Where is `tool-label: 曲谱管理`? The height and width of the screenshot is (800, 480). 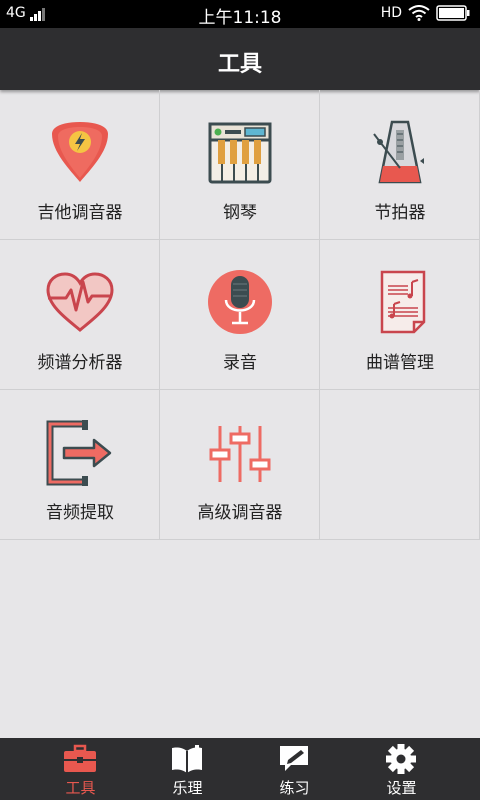
tool-label: 曲谱管理 is located at coordinates (400, 363).